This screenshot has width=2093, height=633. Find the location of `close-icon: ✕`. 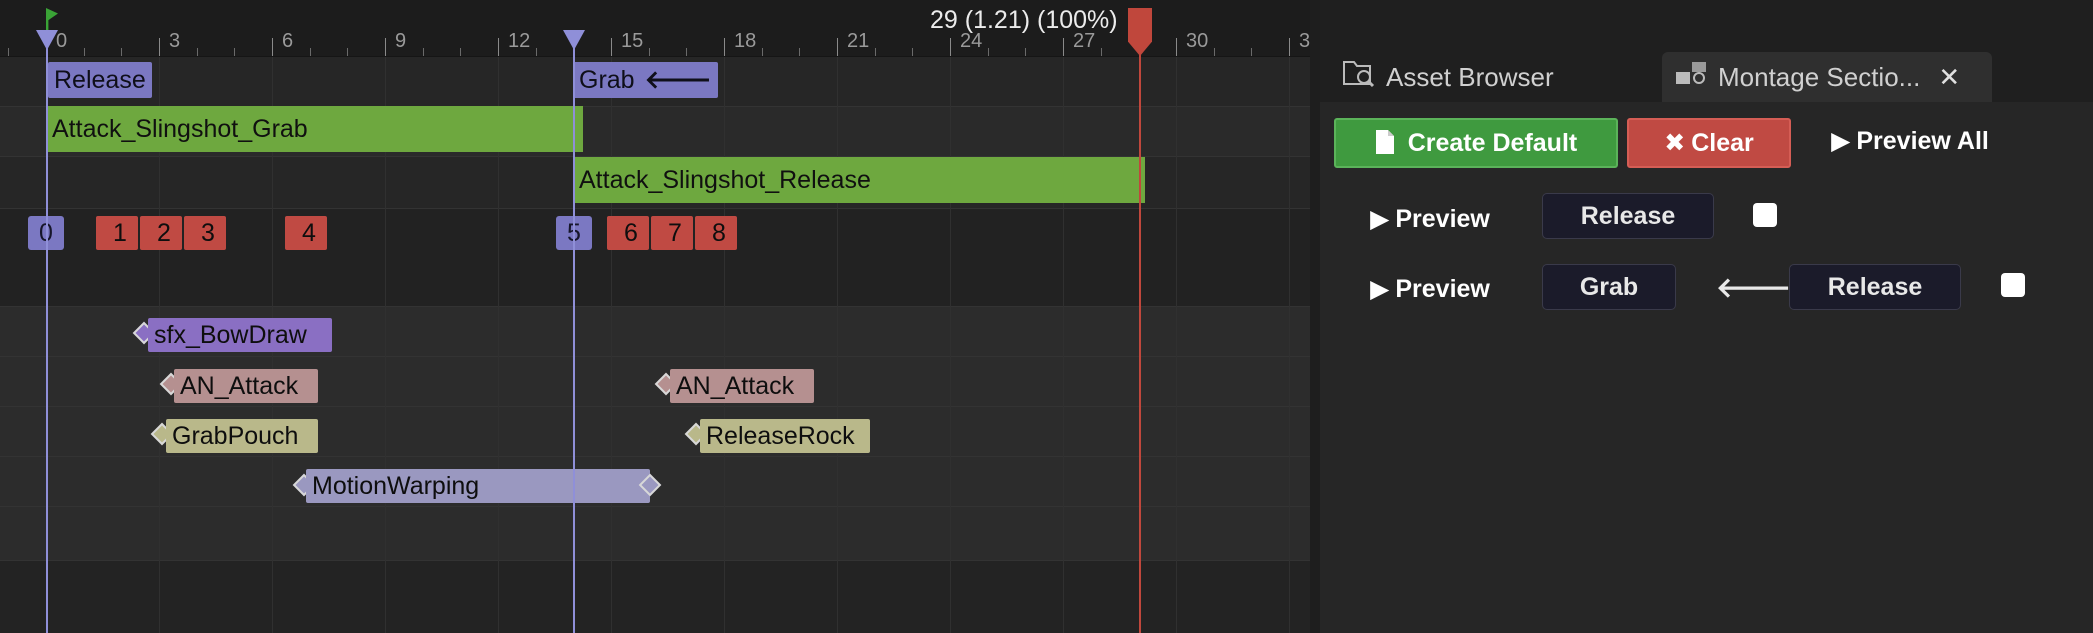

close-icon: ✕ is located at coordinates (1949, 77).